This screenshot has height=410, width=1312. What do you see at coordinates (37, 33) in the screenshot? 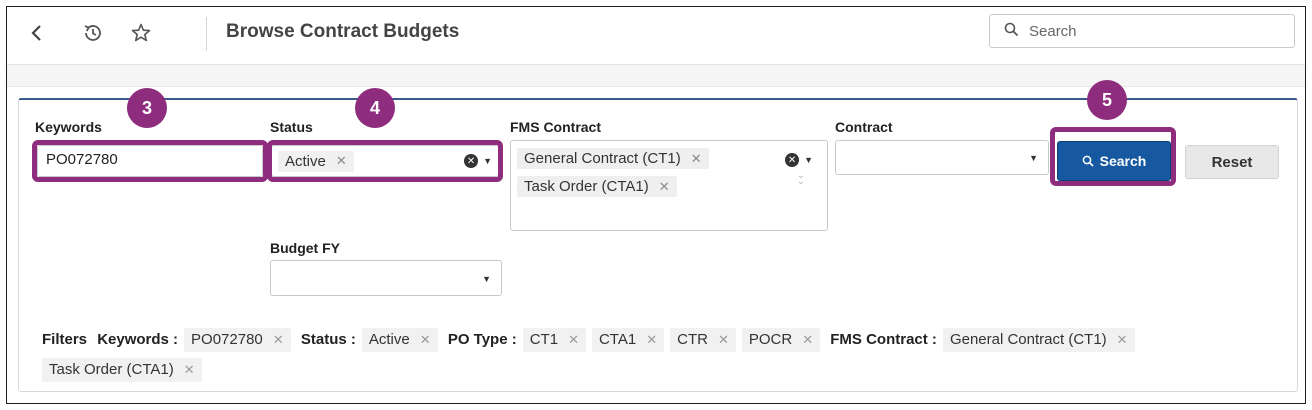
I see `back-chevron-icon` at bounding box center [37, 33].